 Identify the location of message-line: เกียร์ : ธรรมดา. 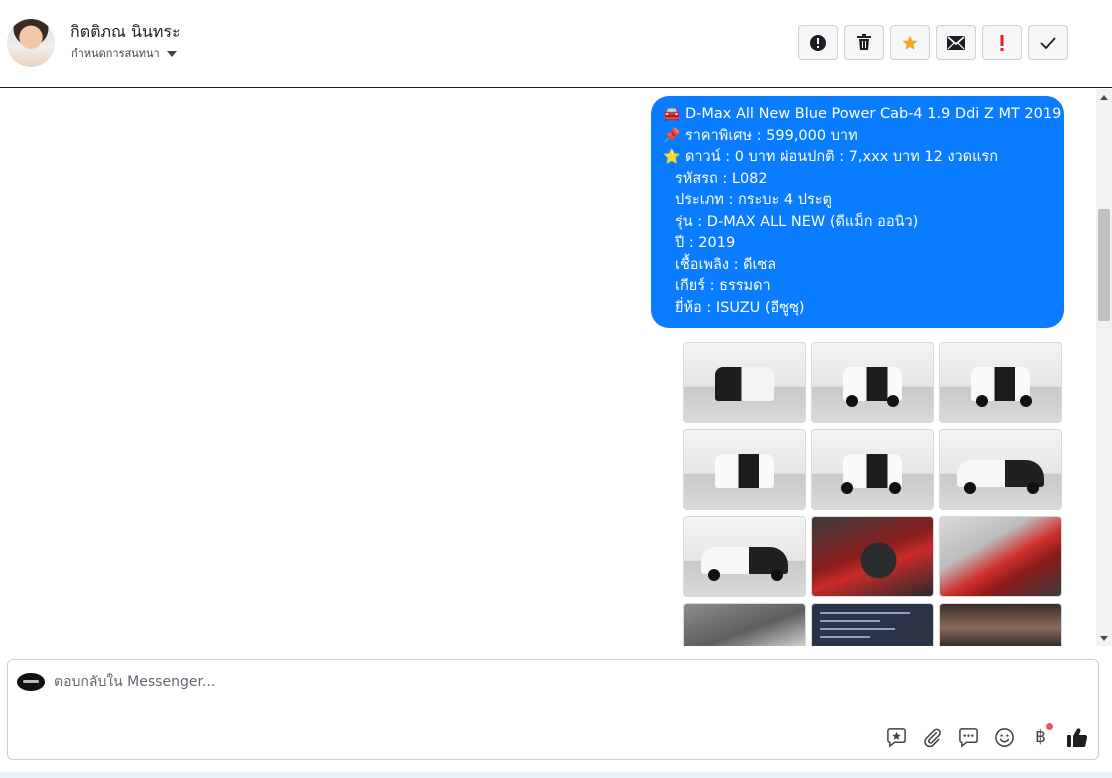
(723, 286).